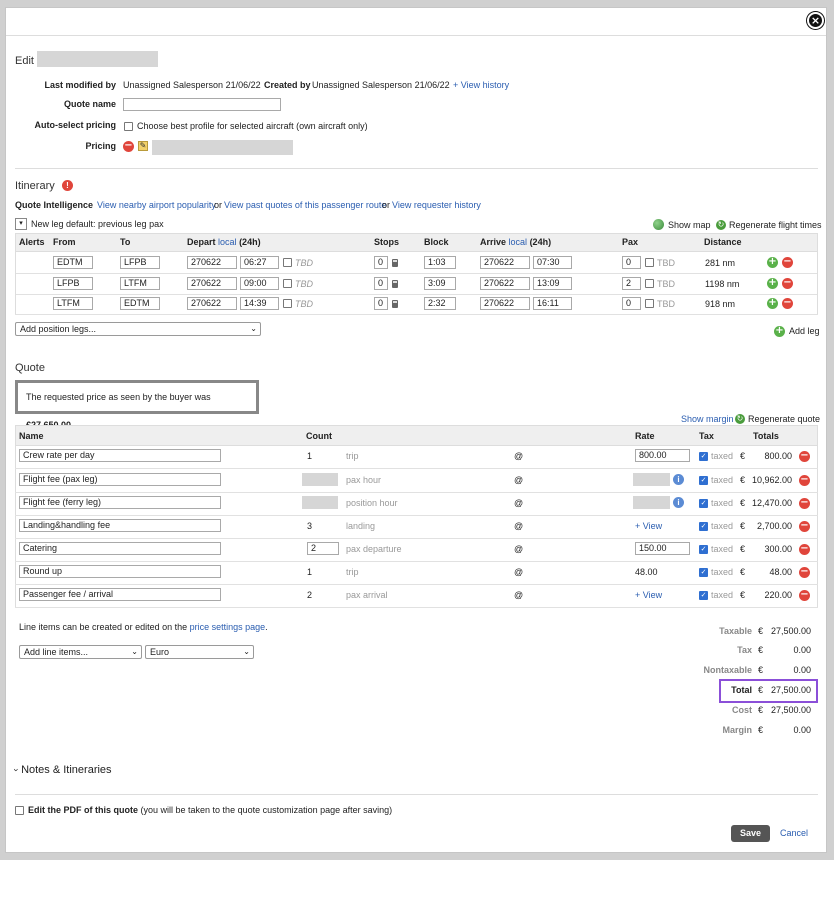 Image resolution: width=834 pixels, height=898 pixels. Describe the element at coordinates (305, 205) in the screenshot. I see `past-quotes-link: View past quotes of this passenger route` at that location.